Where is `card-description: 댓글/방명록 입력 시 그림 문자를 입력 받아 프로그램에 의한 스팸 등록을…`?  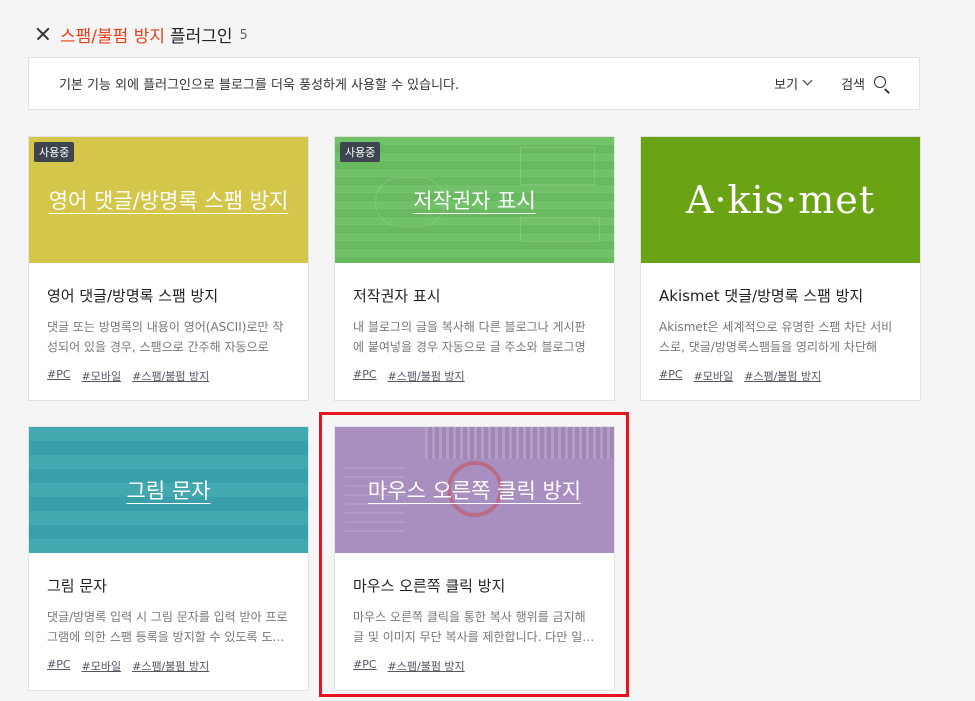
card-description: 댓글/방명록 입력 시 그림 문자를 입력 받아 프로그램에 의한 스팸 등록을… is located at coordinates (167, 627).